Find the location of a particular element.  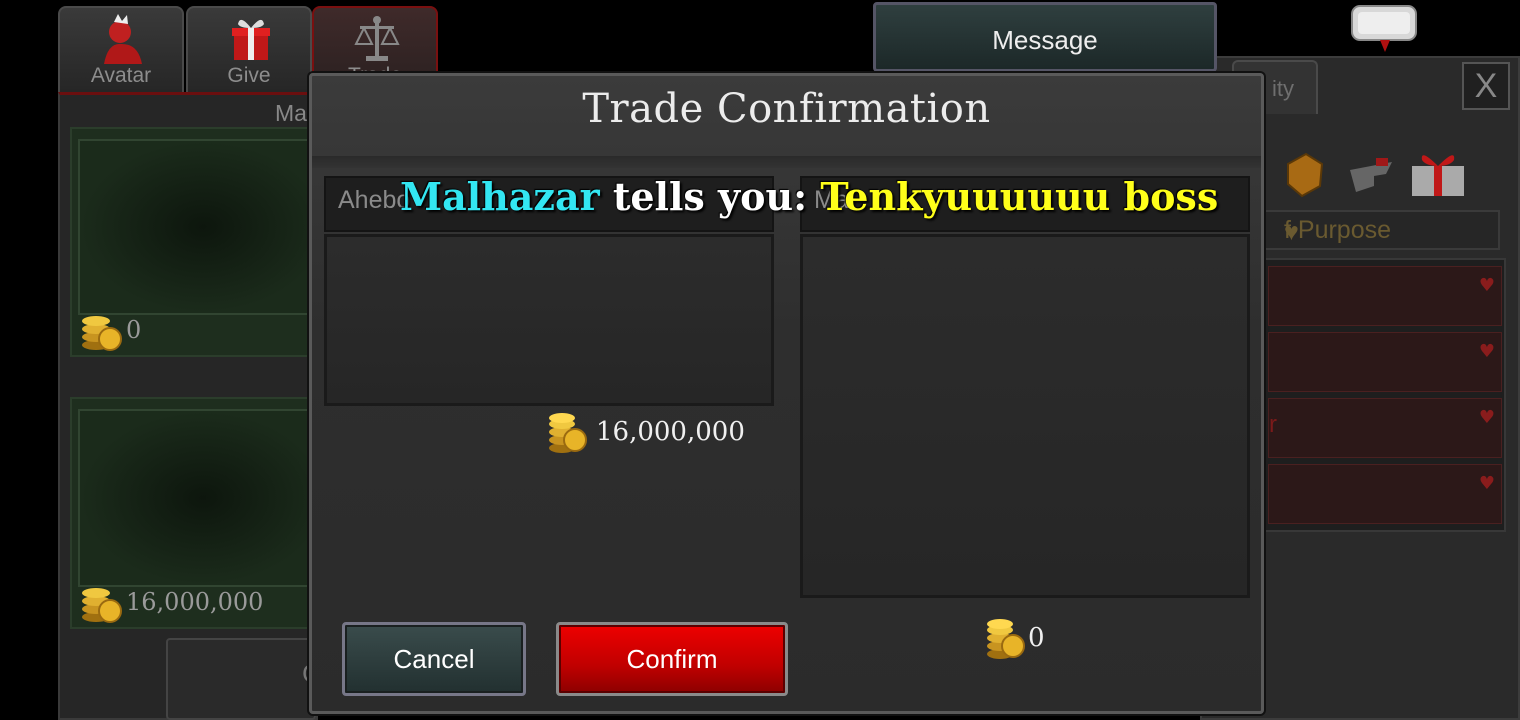

scales-icon is located at coordinates (377, 38).